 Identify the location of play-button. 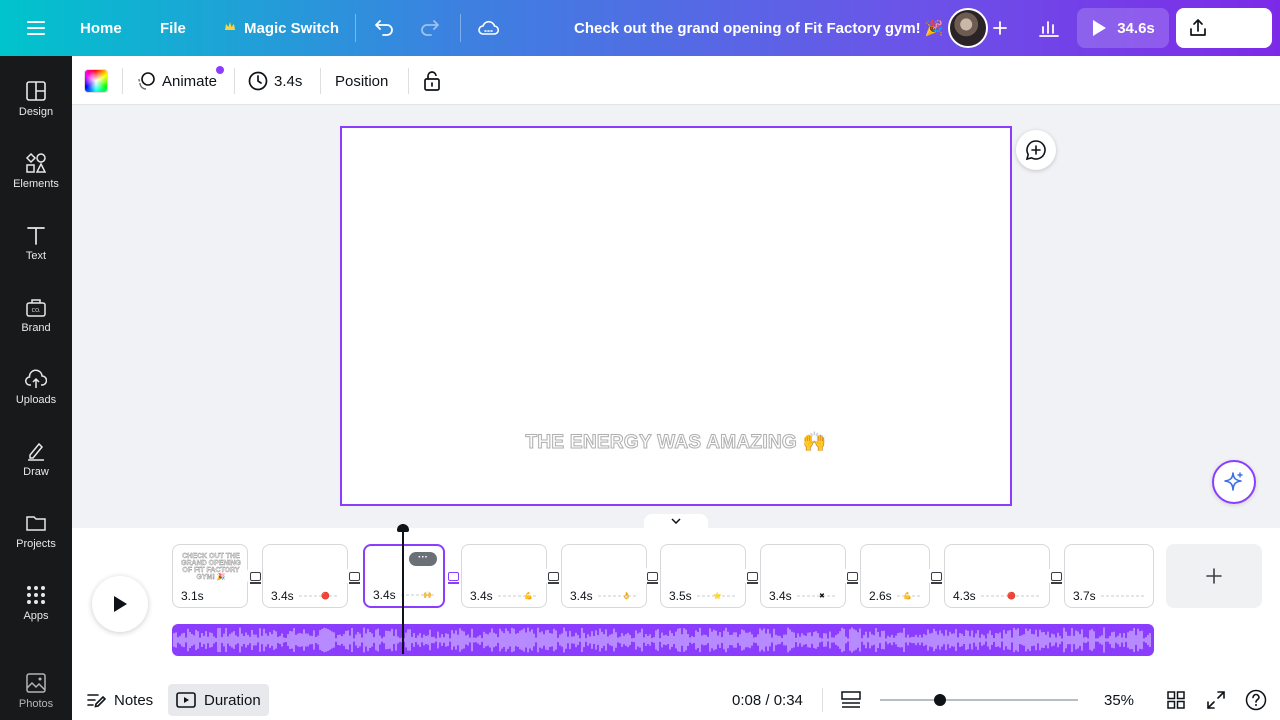
(120, 604).